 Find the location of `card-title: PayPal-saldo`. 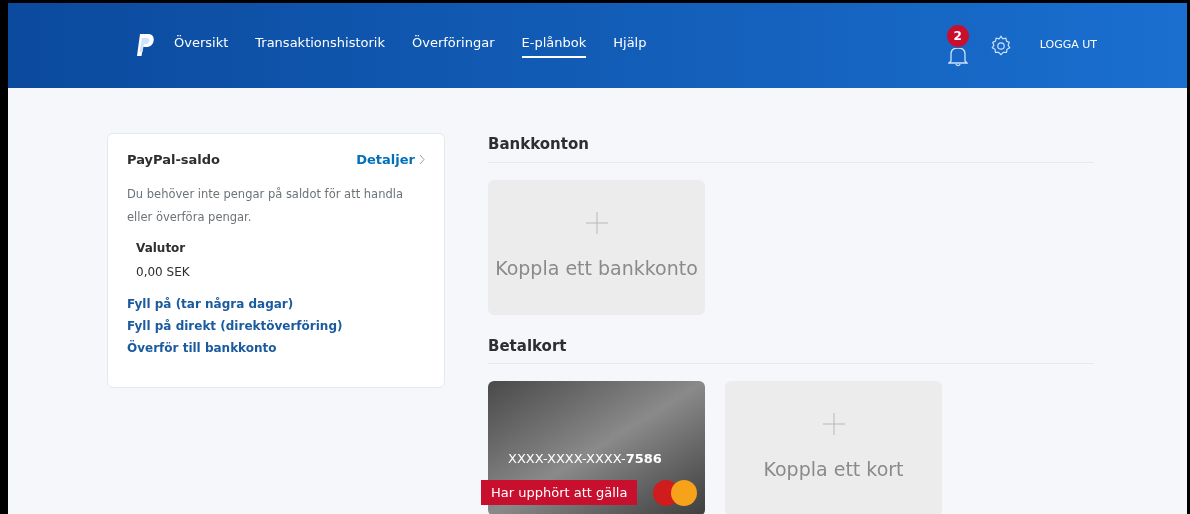

card-title: PayPal-saldo is located at coordinates (174, 160).